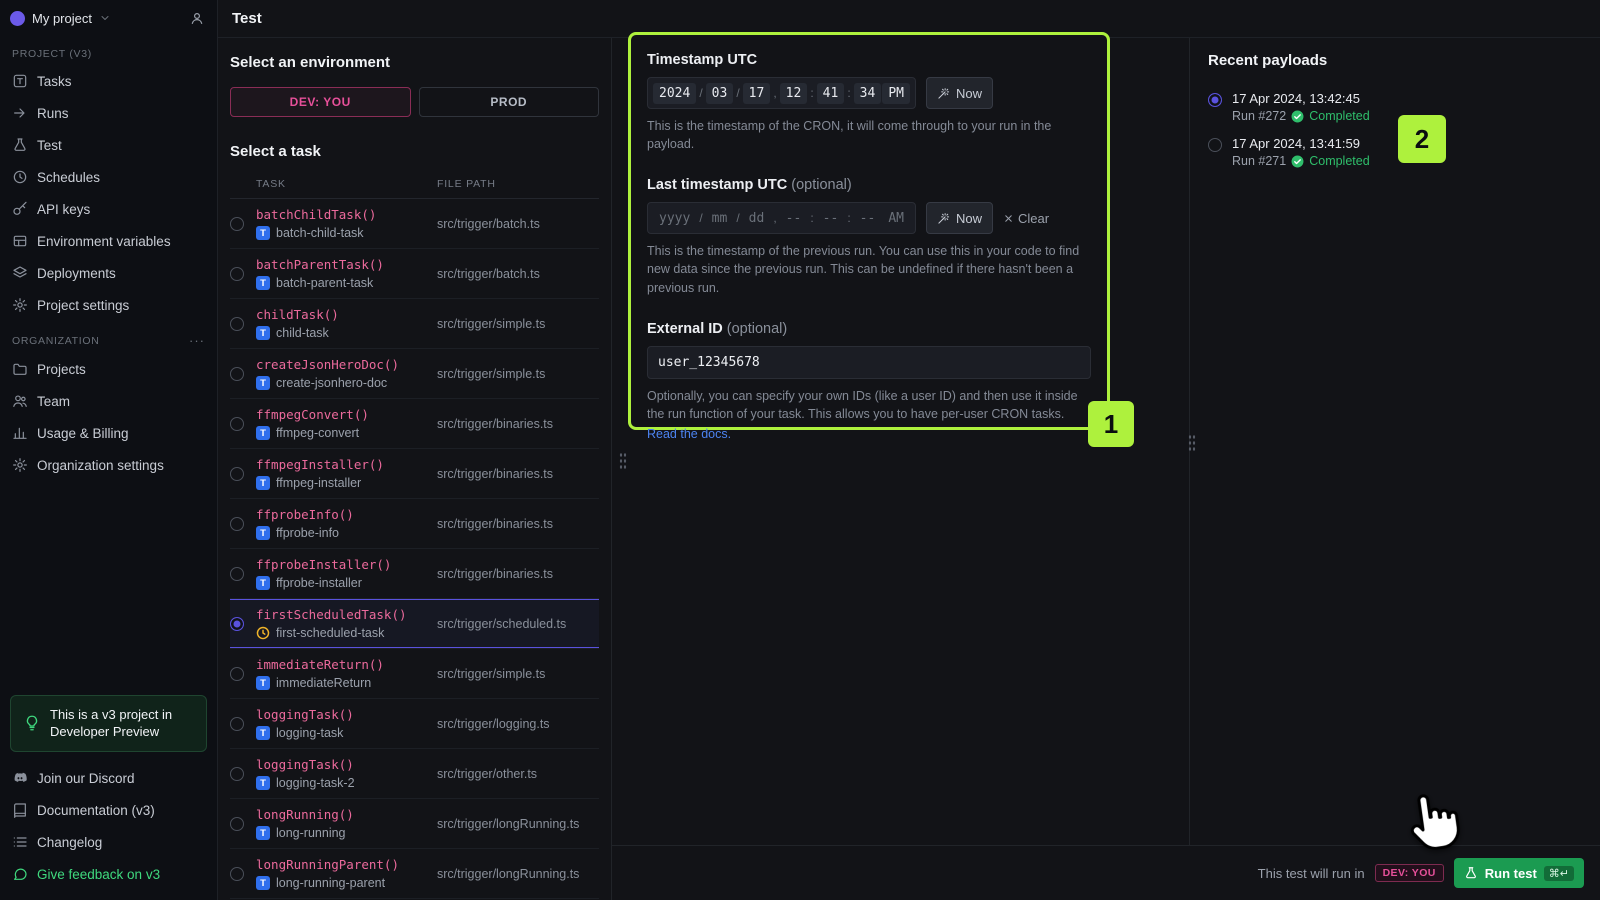 This screenshot has width=1600, height=900. I want to click on column-file-path: FILE PATH, so click(466, 184).